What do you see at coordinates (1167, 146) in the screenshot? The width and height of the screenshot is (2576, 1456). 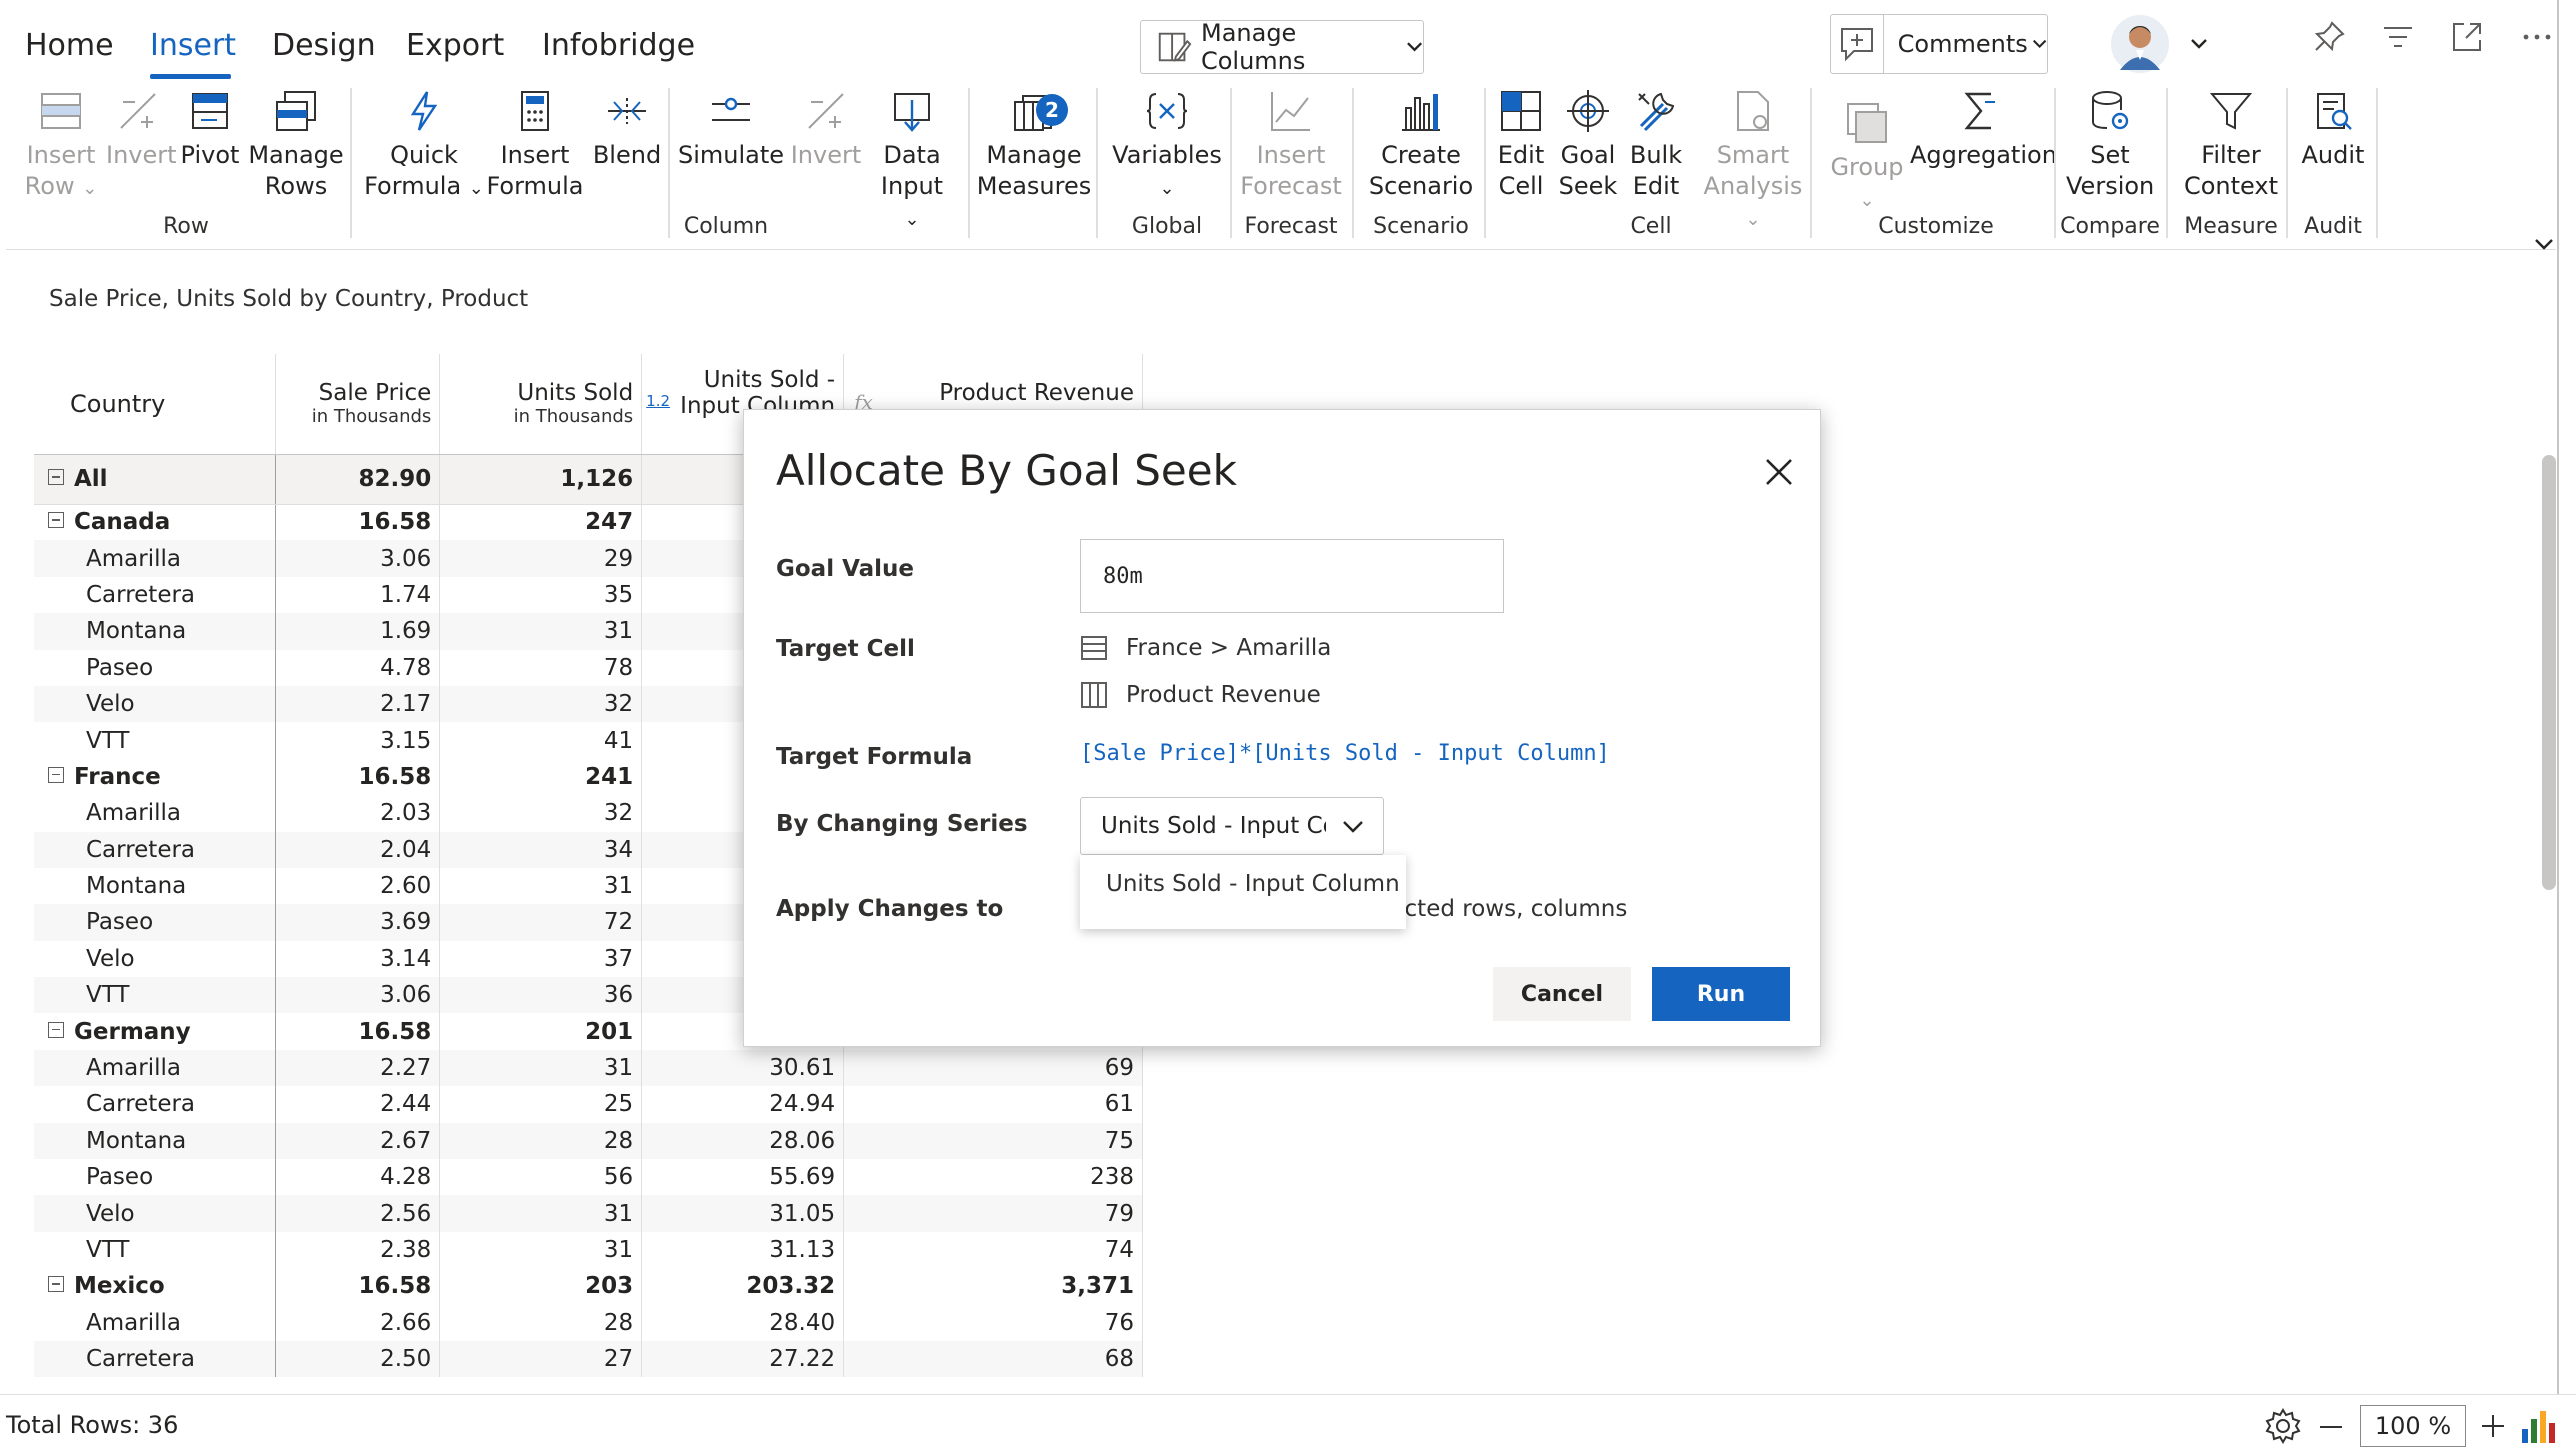 I see `variables-button: Variables ⌄` at bounding box center [1167, 146].